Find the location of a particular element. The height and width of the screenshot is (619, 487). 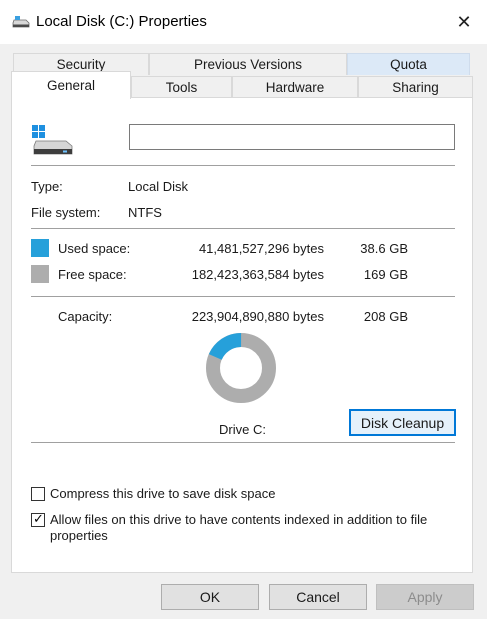

compress-option: Compress this drive to save disk space is located at coordinates (153, 494).